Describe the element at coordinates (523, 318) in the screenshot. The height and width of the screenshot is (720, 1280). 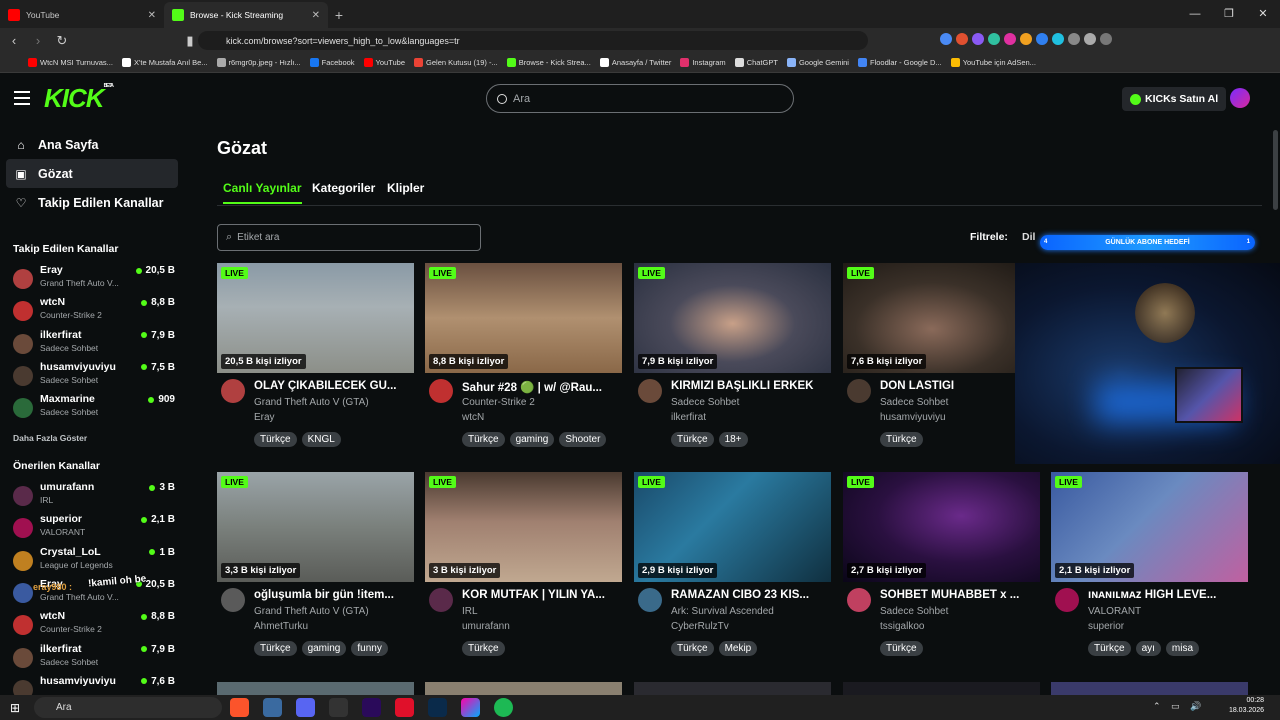
I see `stream-thumbnail: LIVE 8,8 B kişi izliyor` at that location.